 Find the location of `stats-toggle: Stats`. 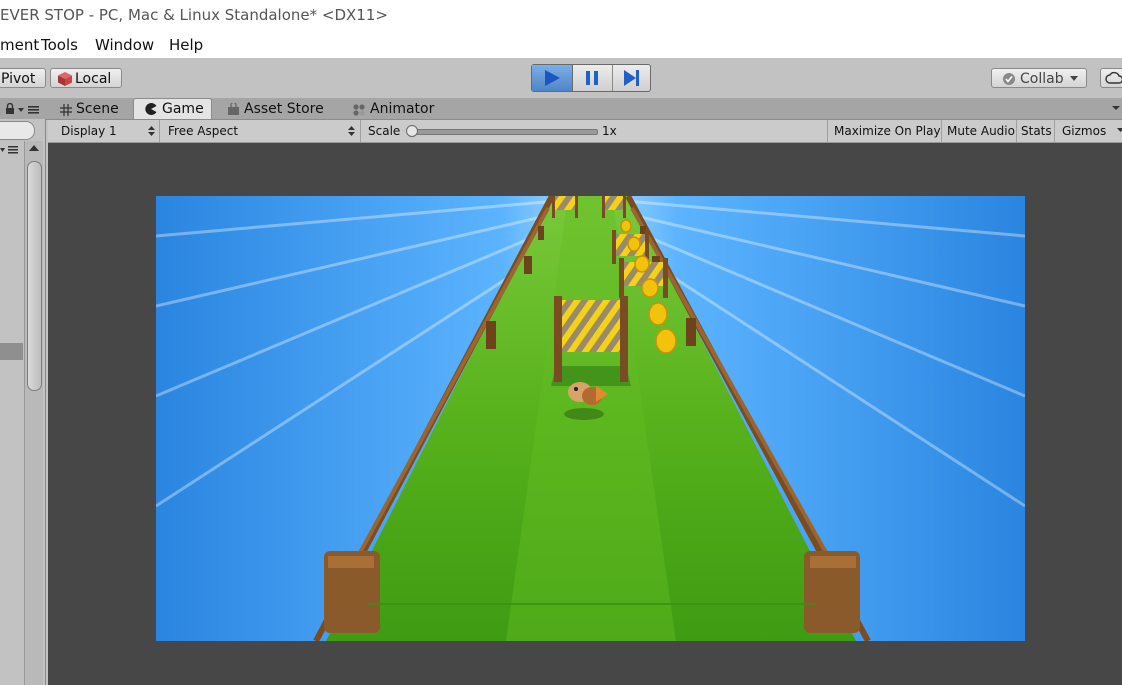

stats-toggle: Stats is located at coordinates (1035, 131).